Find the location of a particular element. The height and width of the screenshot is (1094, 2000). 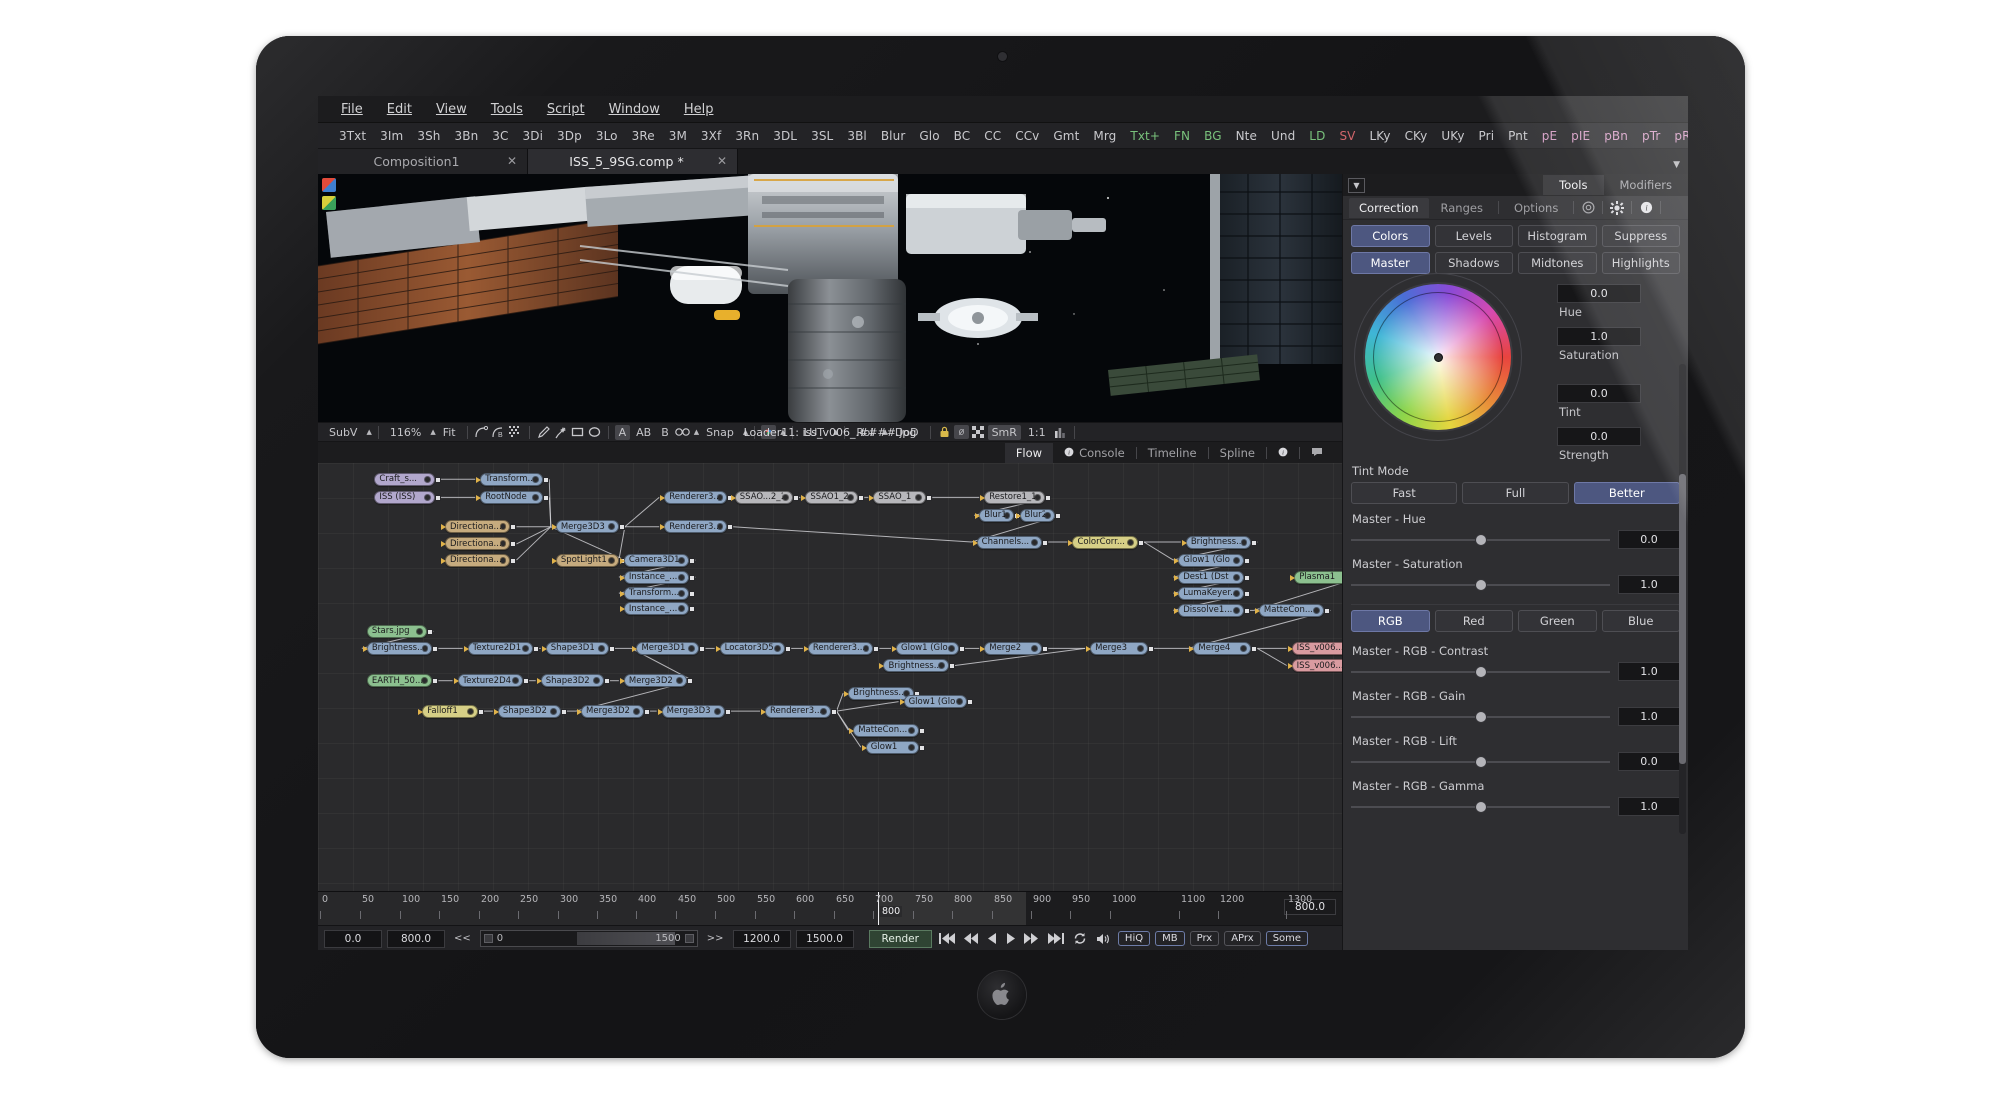

toggle-prx: Prx is located at coordinates (1204, 938).